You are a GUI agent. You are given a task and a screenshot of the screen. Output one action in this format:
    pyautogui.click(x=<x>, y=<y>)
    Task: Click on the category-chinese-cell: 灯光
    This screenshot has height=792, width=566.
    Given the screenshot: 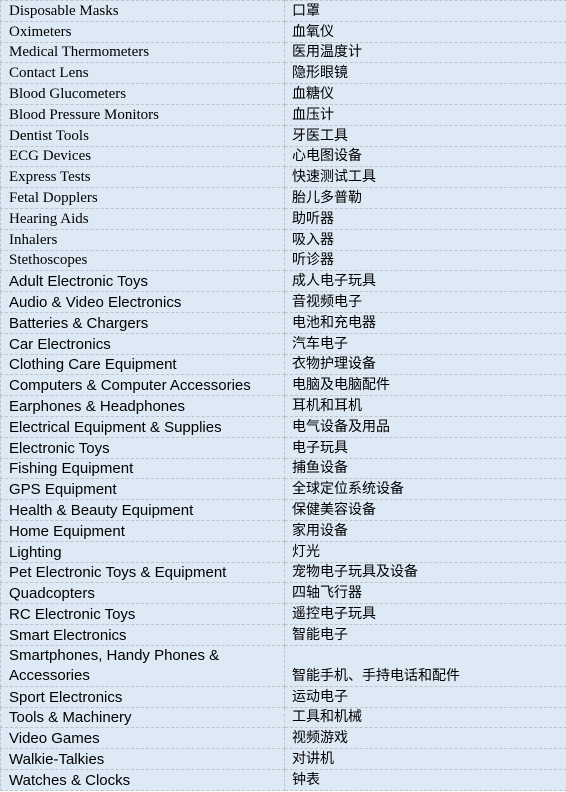 What is the action you would take?
    pyautogui.click(x=425, y=551)
    